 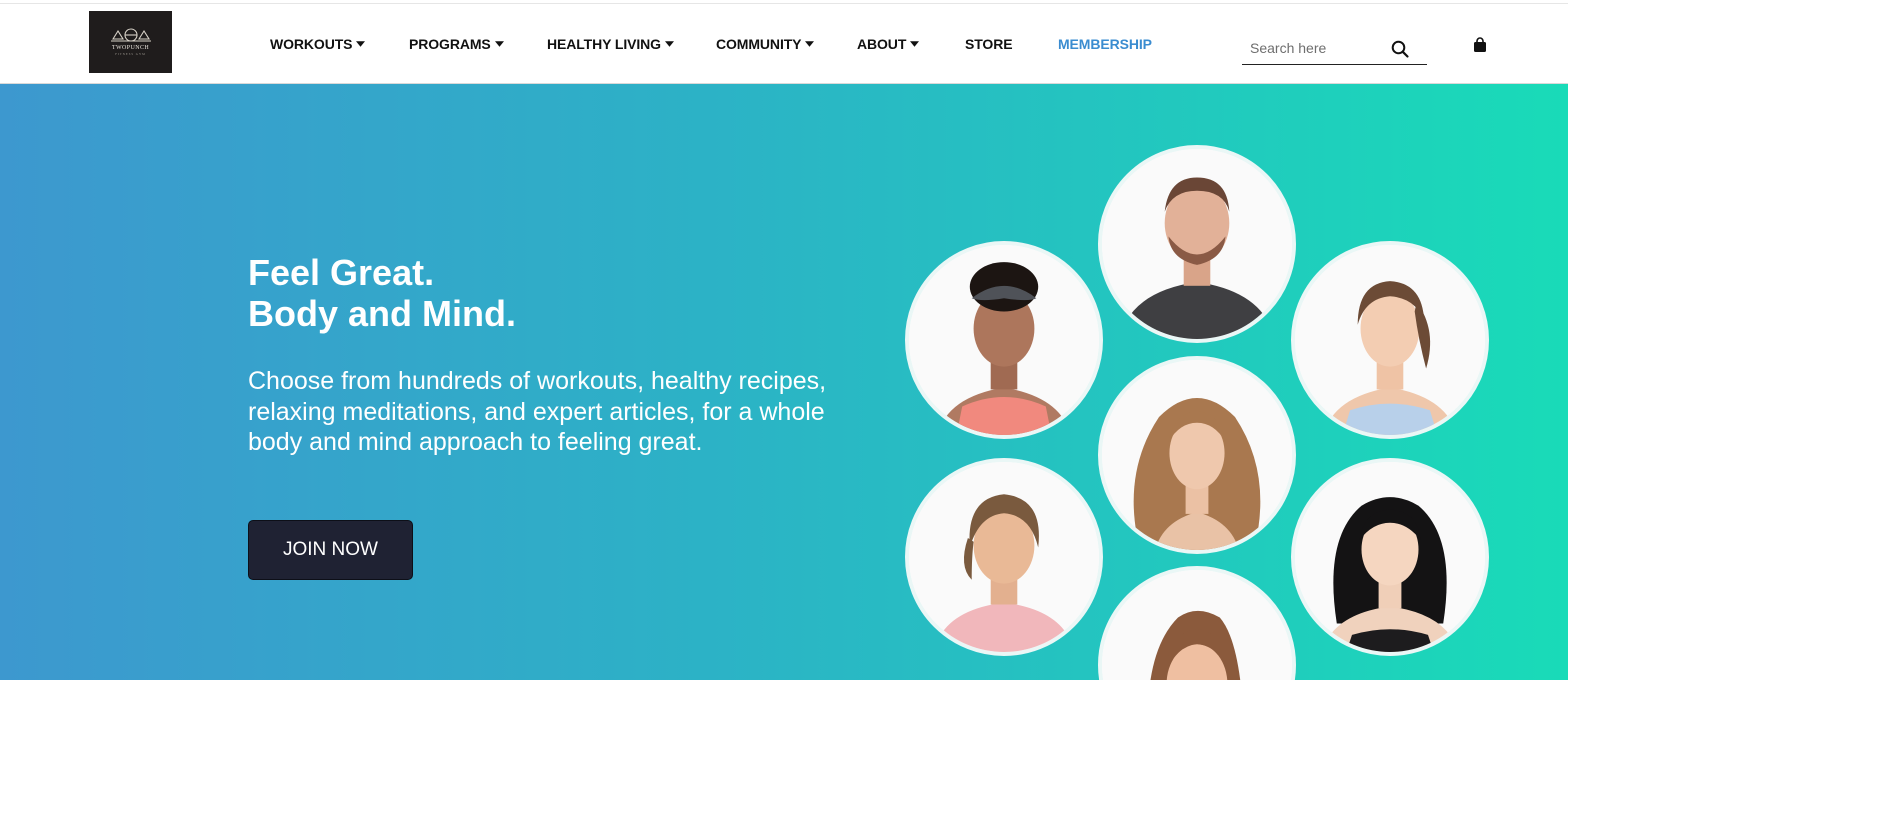 What do you see at coordinates (311, 44) in the screenshot?
I see `nav-workouts-label: WORKOUTS` at bounding box center [311, 44].